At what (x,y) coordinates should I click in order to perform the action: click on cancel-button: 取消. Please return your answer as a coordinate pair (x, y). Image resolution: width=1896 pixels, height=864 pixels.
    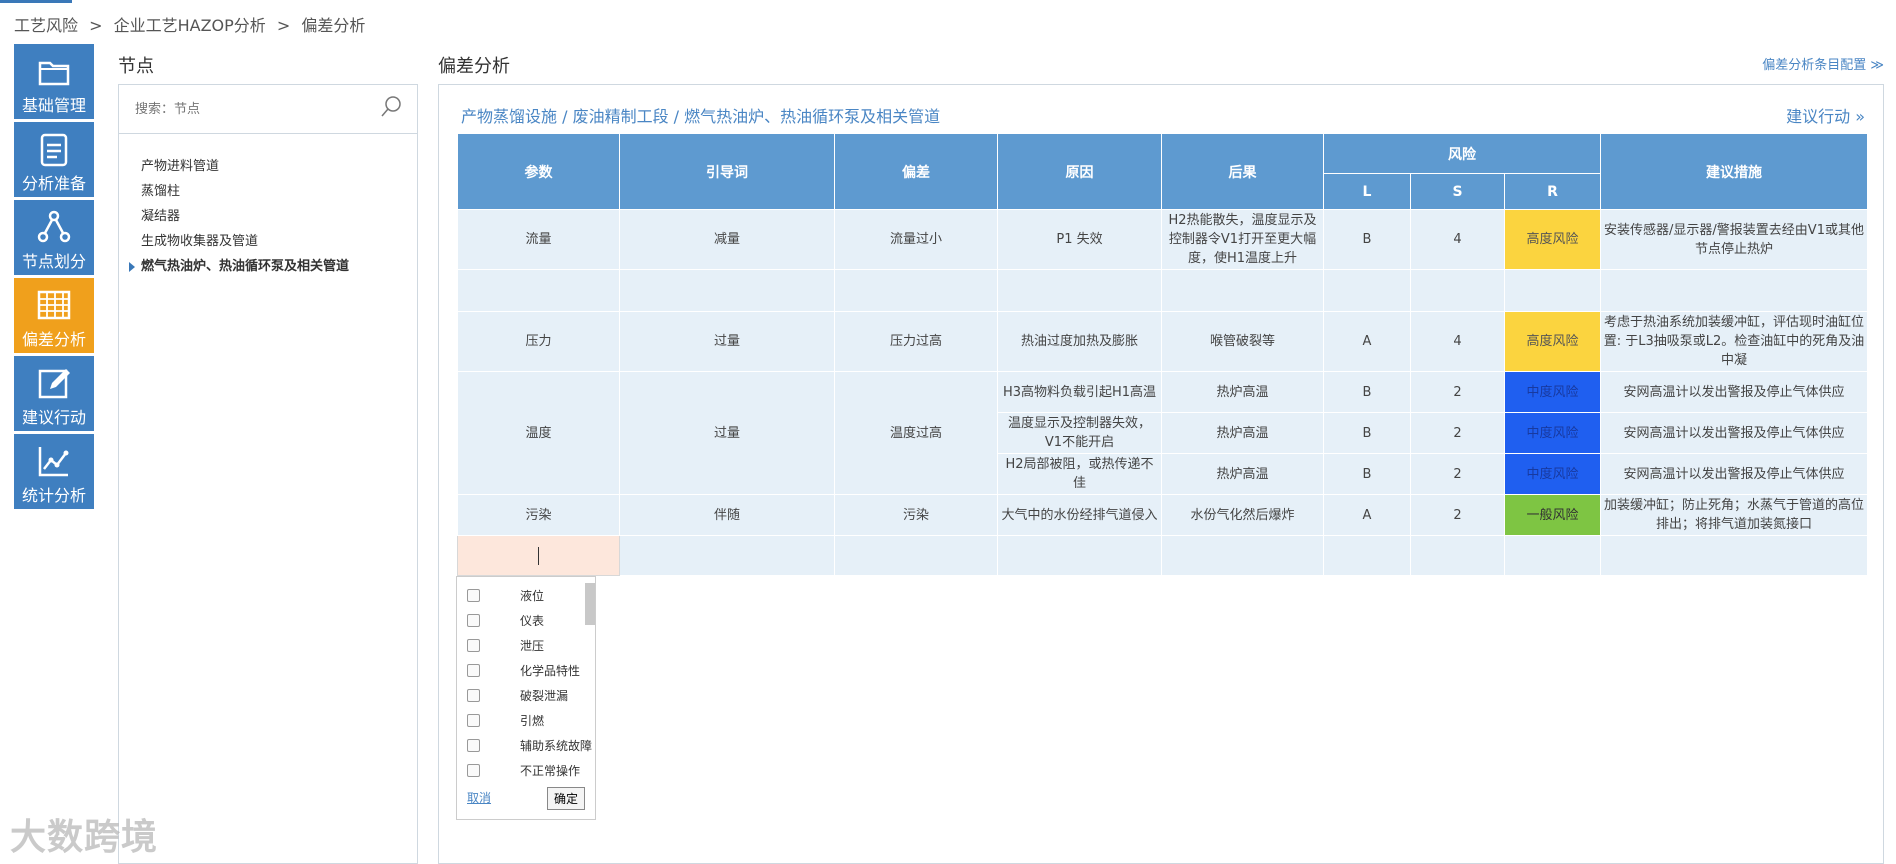
    Looking at the image, I should click on (479, 797).